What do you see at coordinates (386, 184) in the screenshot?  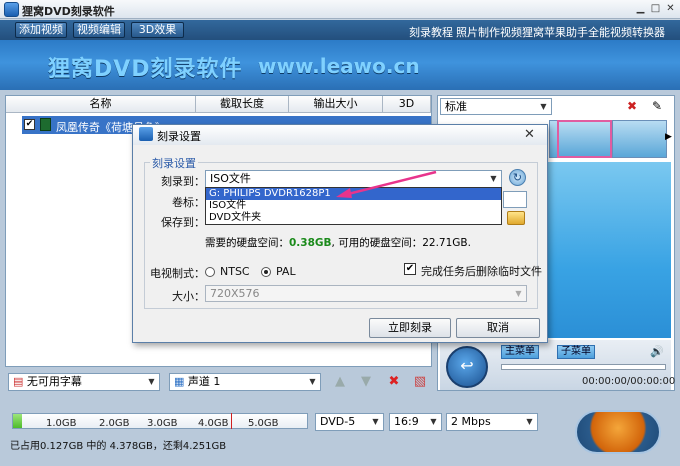 I see `annotation-arrow` at bounding box center [386, 184].